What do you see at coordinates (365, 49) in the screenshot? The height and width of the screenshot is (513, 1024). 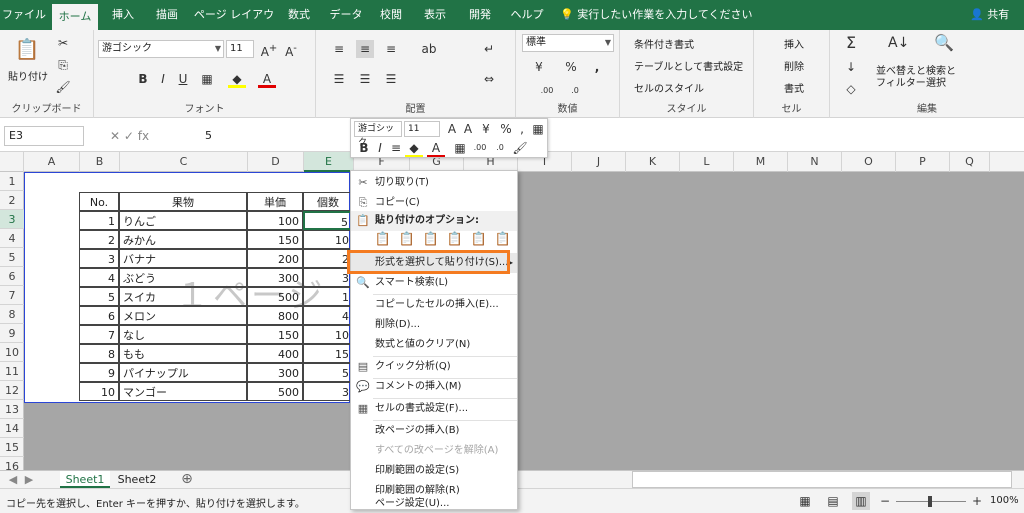 I see `align-middle-icon: ≡` at bounding box center [365, 49].